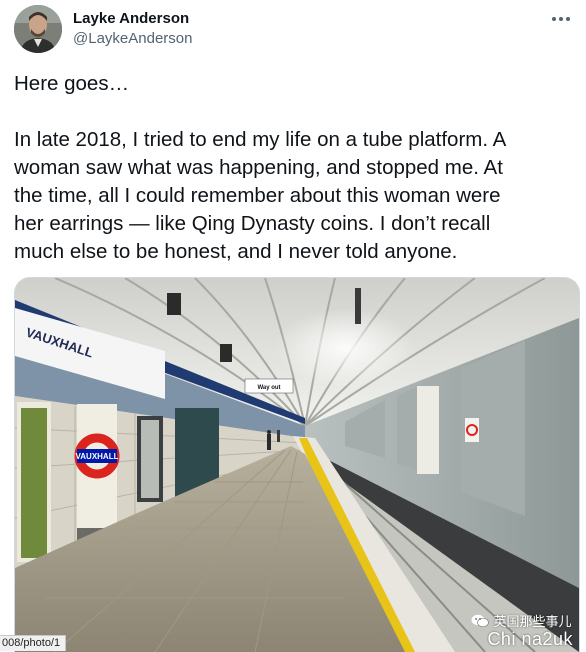 The height and width of the screenshot is (652, 586). I want to click on author-display-name: Layke Anderson, so click(131, 18).